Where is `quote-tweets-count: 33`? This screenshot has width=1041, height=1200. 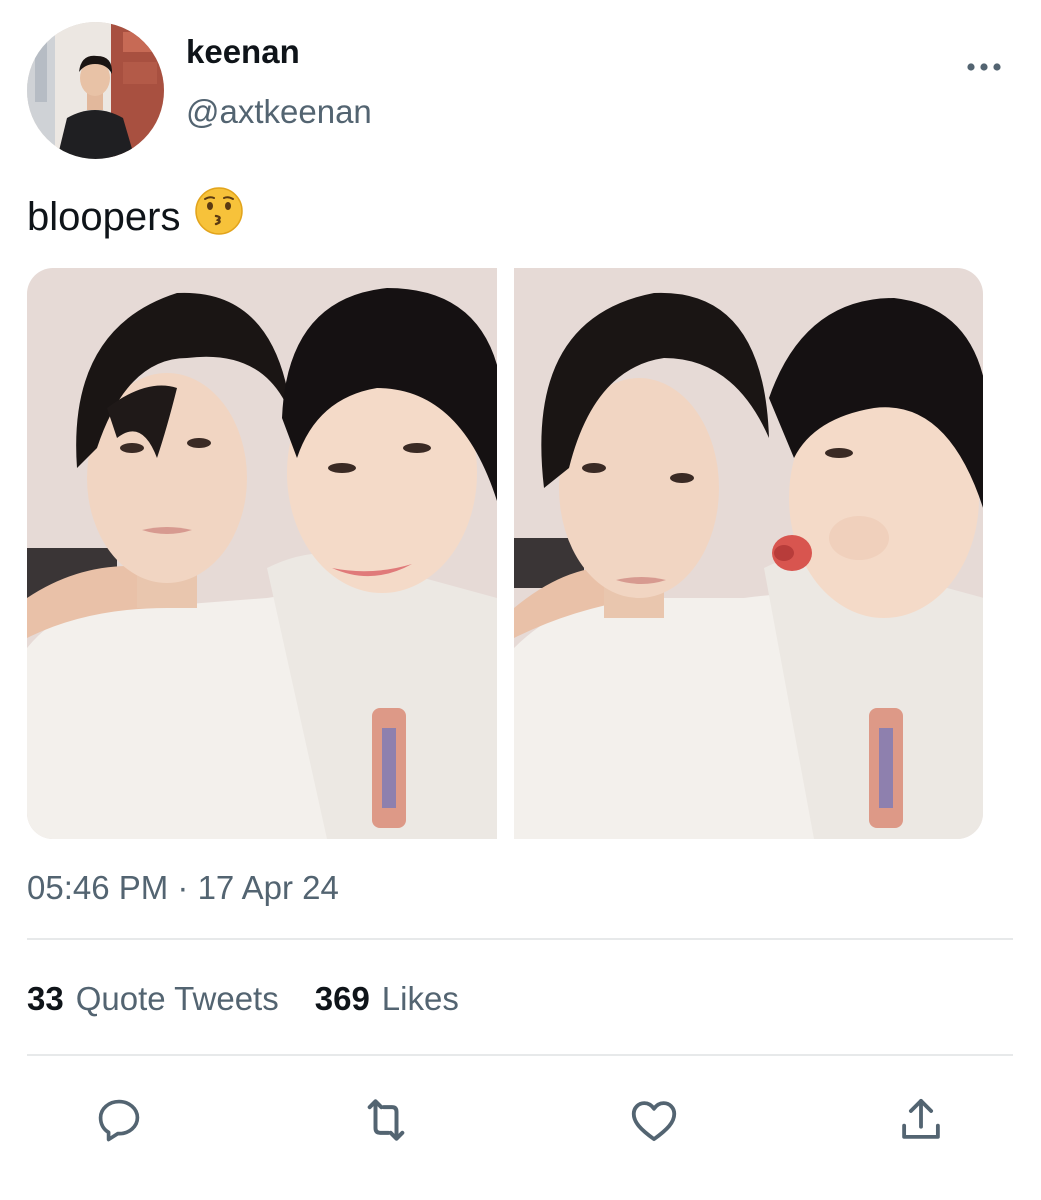 quote-tweets-count: 33 is located at coordinates (45, 998).